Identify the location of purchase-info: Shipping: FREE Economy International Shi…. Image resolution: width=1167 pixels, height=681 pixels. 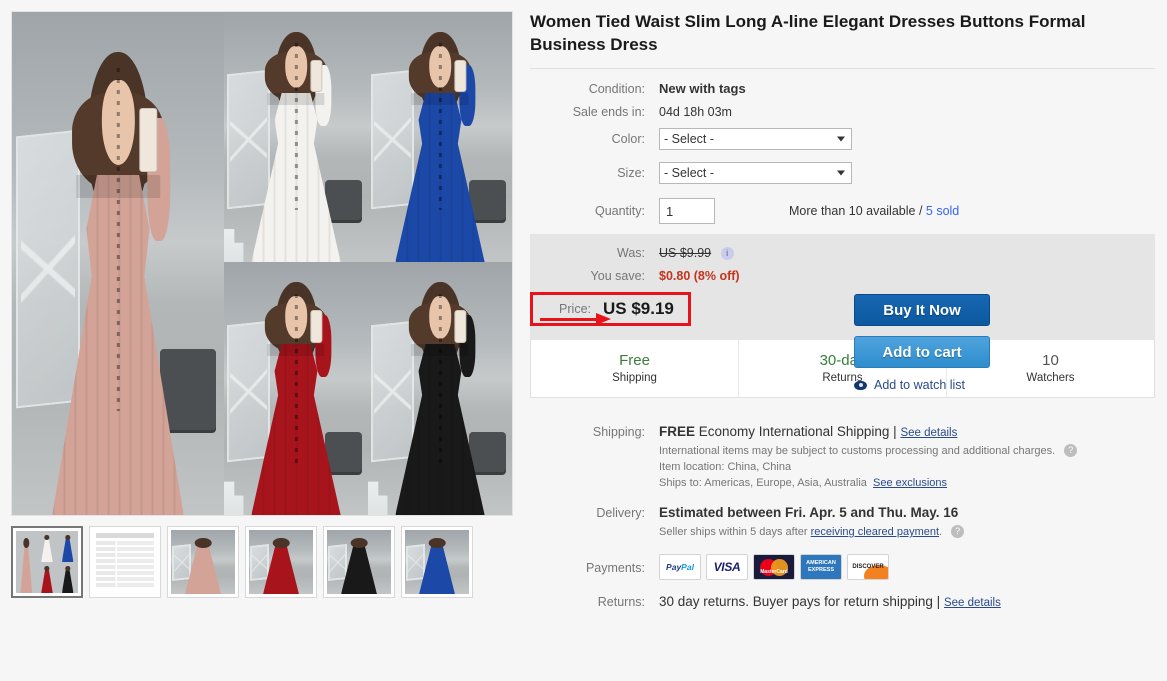
(842, 518).